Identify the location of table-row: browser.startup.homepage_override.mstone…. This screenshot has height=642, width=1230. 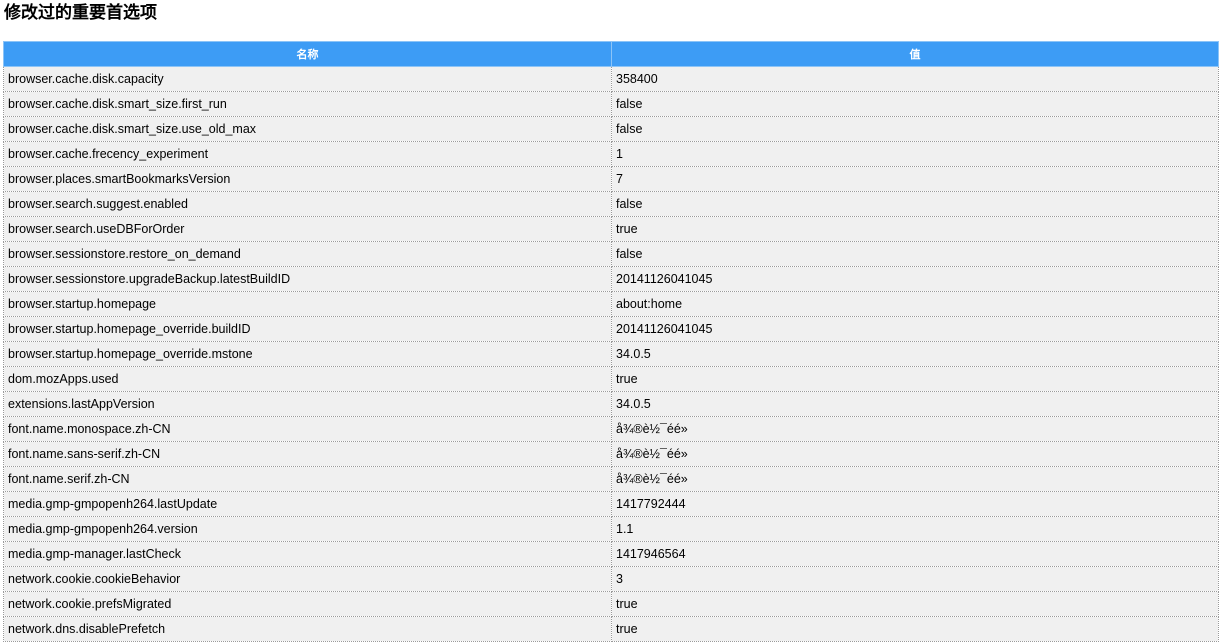
(611, 354).